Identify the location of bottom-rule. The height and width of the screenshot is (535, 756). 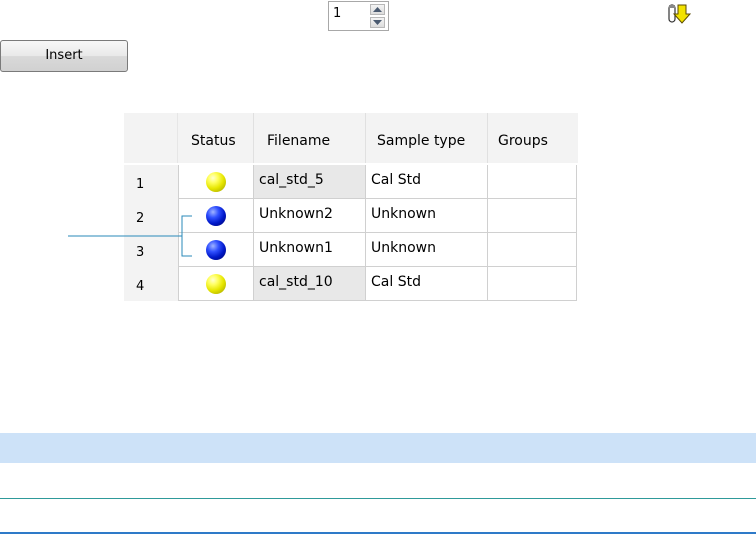
(378, 533).